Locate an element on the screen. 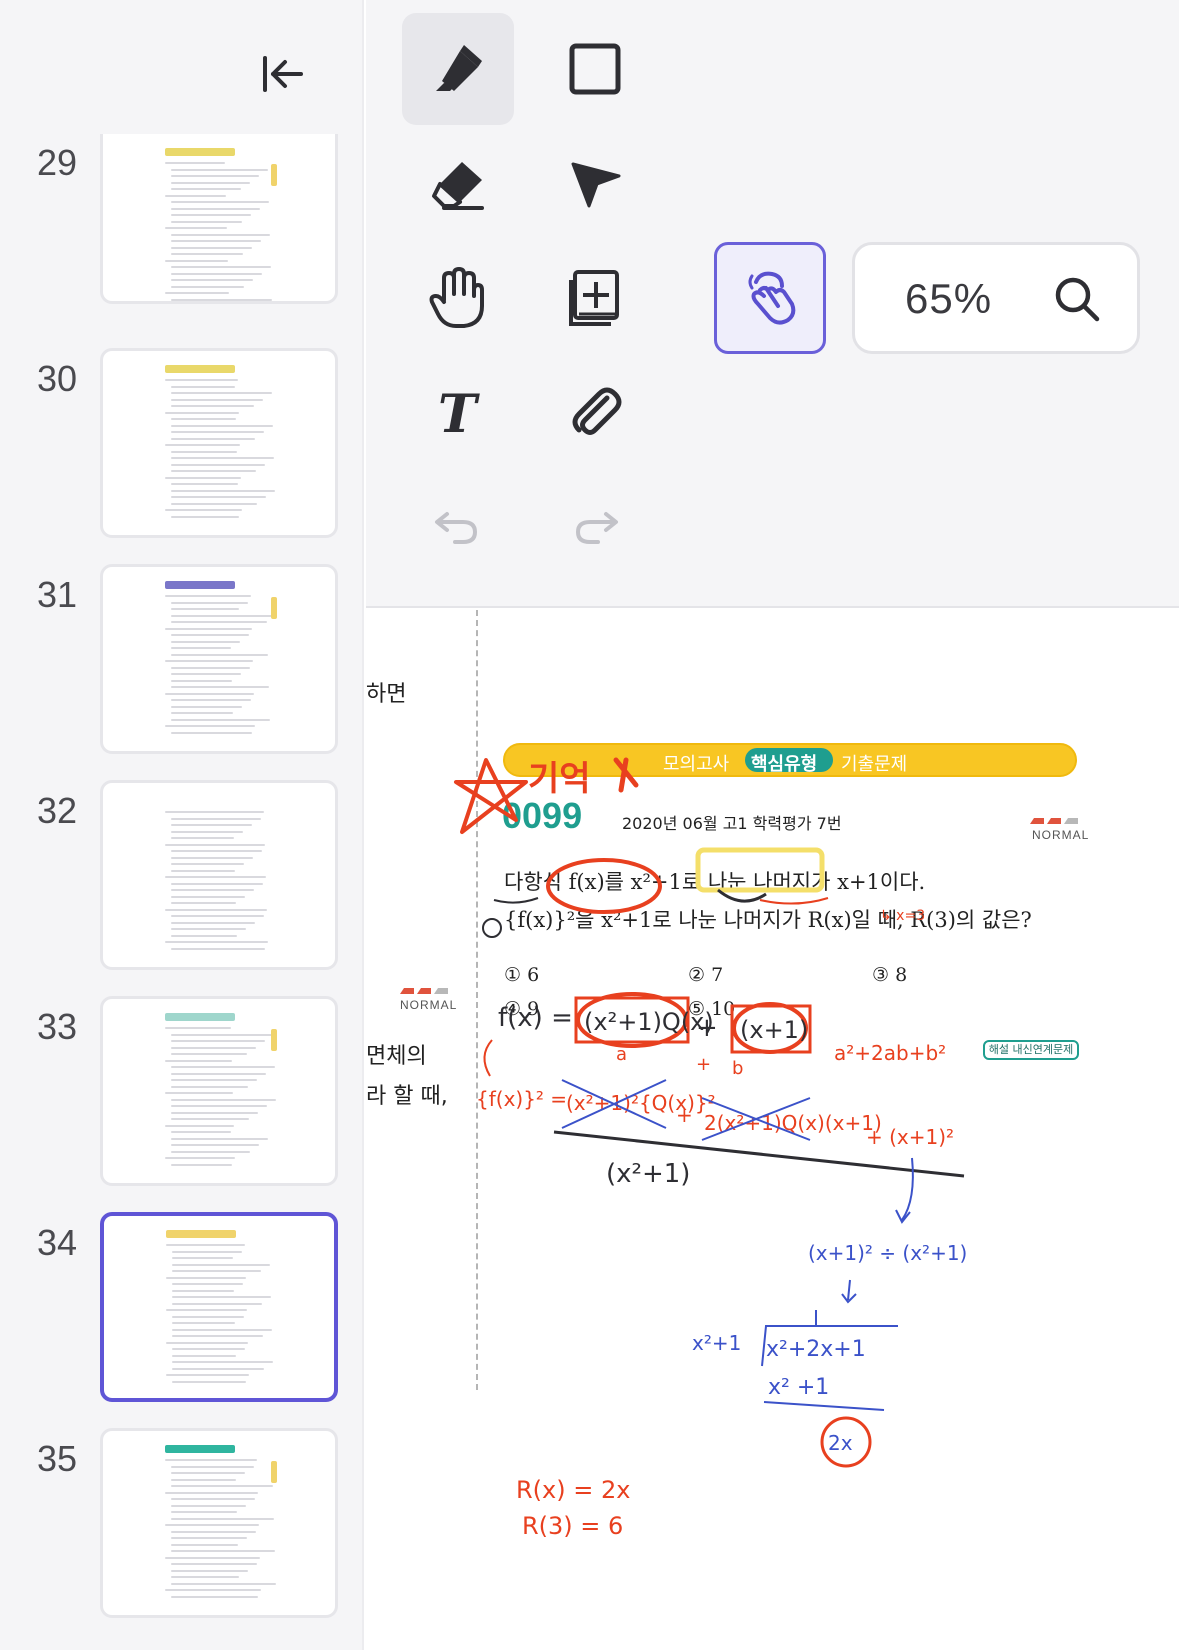  add-page-button is located at coordinates (595, 298).